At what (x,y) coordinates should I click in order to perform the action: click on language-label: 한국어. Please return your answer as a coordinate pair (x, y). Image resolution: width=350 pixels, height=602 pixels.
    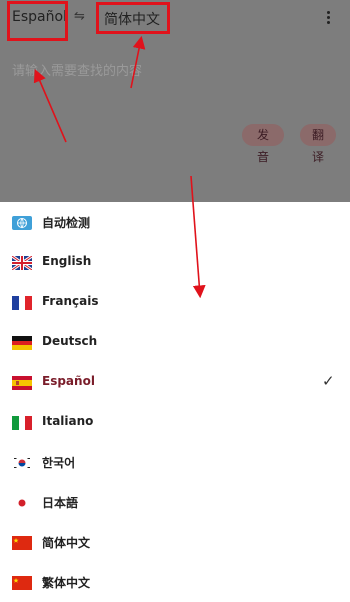
    Looking at the image, I should click on (59, 463).